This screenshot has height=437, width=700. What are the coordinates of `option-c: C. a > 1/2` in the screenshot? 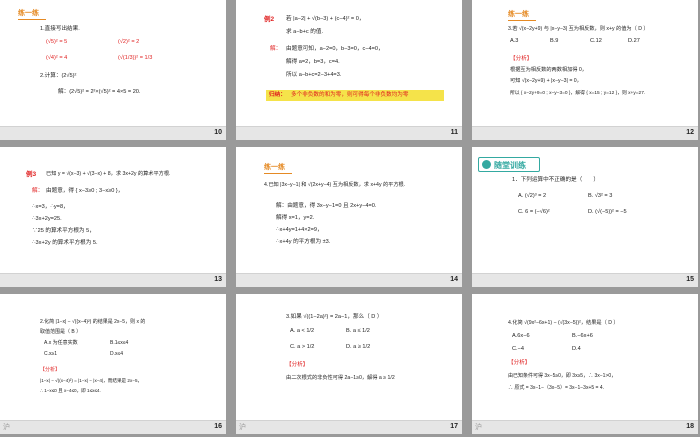 It's located at (302, 347).